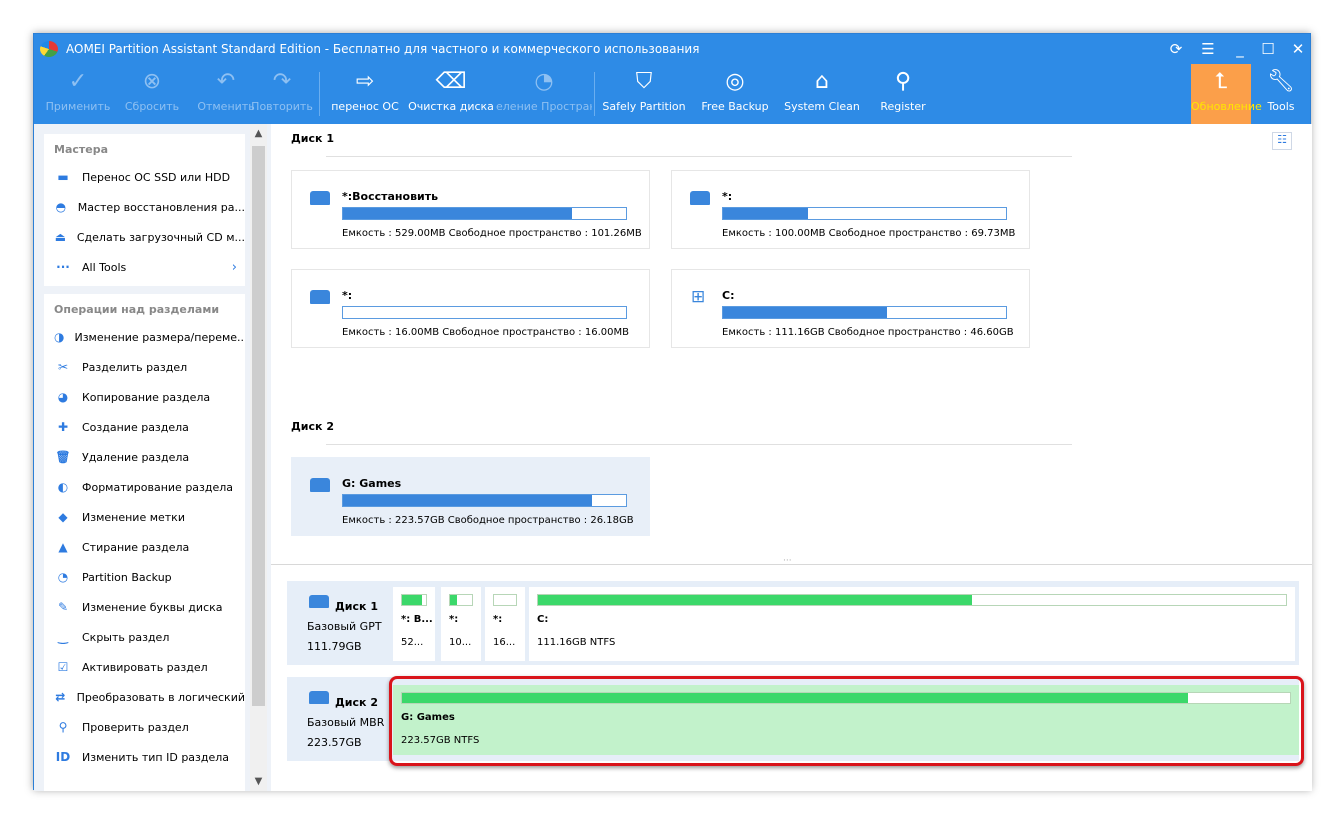  Describe the element at coordinates (1282, 141) in the screenshot. I see `view-toggle-icon: ☷` at that location.